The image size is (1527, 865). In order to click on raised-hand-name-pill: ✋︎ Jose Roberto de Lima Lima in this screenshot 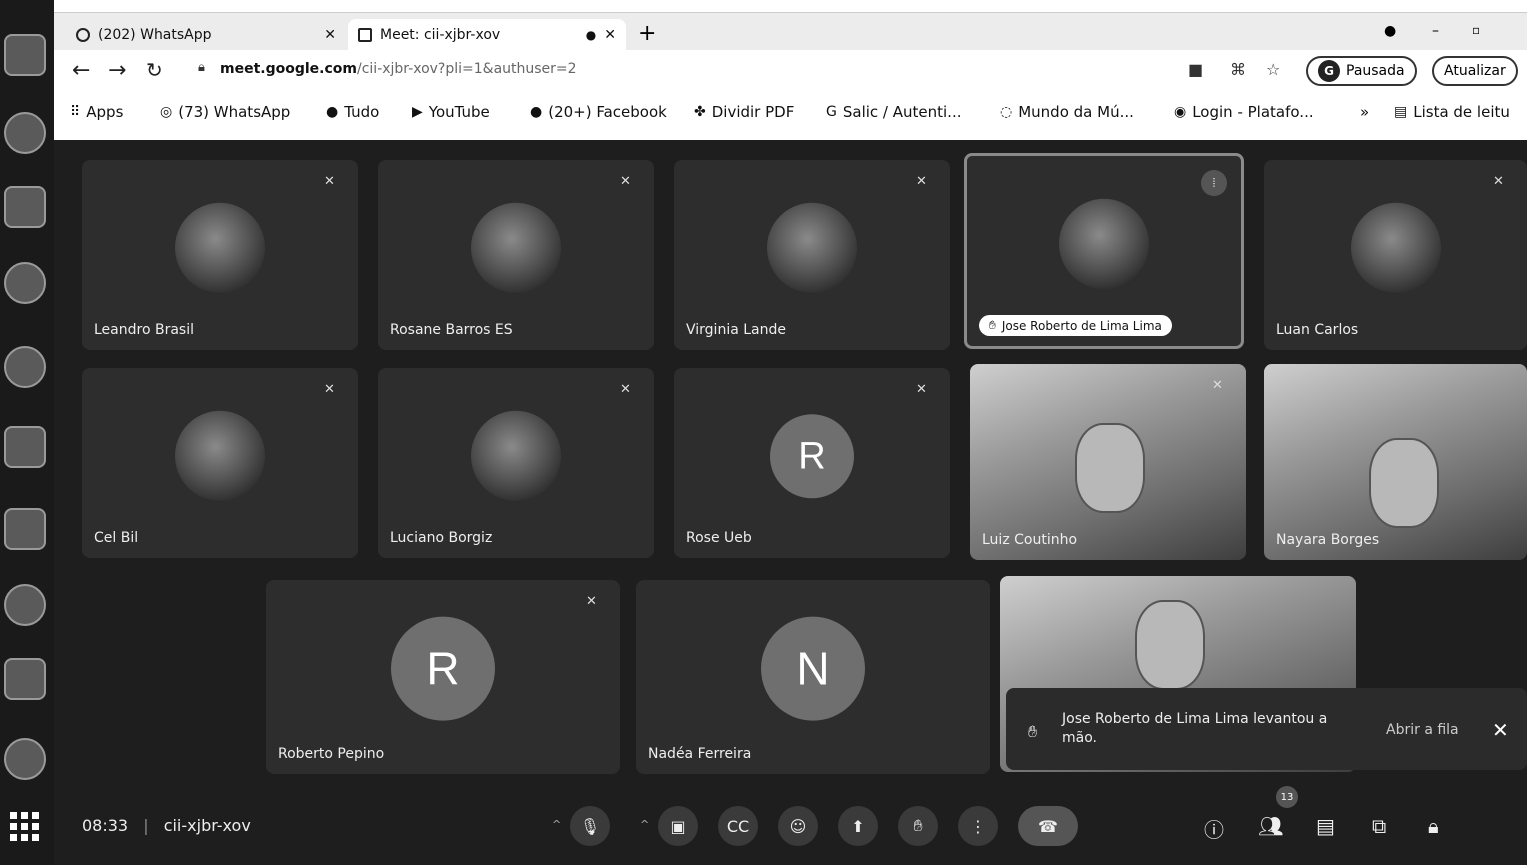, I will do `click(1075, 325)`.